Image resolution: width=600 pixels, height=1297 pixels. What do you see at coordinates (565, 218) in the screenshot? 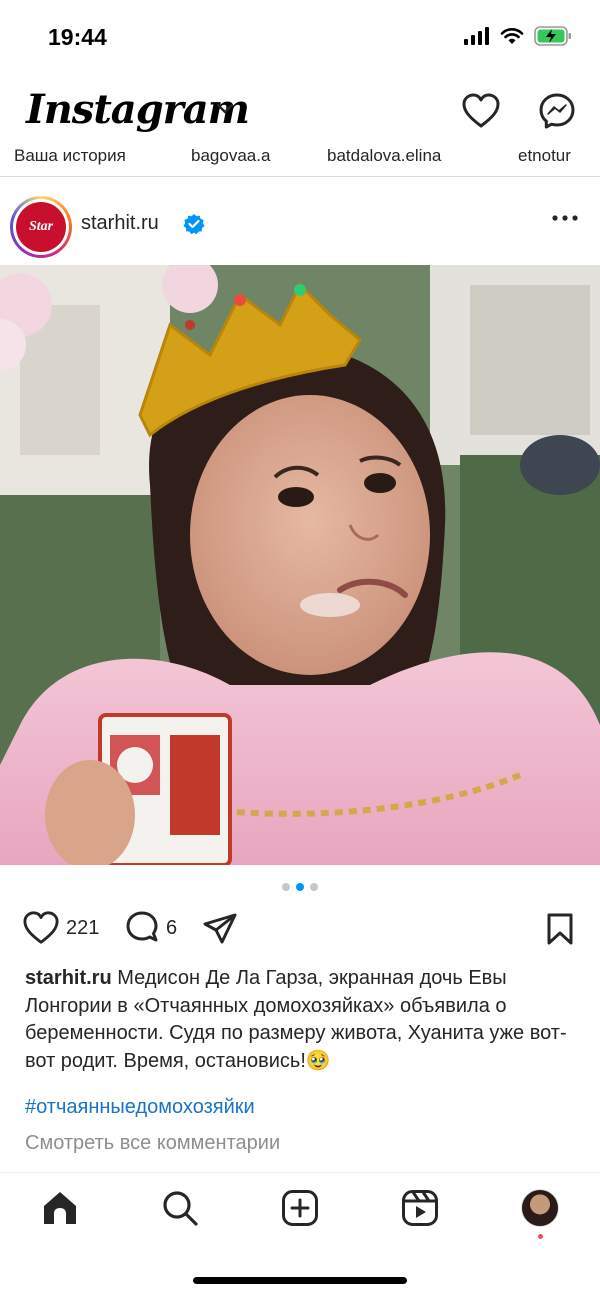
I see `more-options-icon` at bounding box center [565, 218].